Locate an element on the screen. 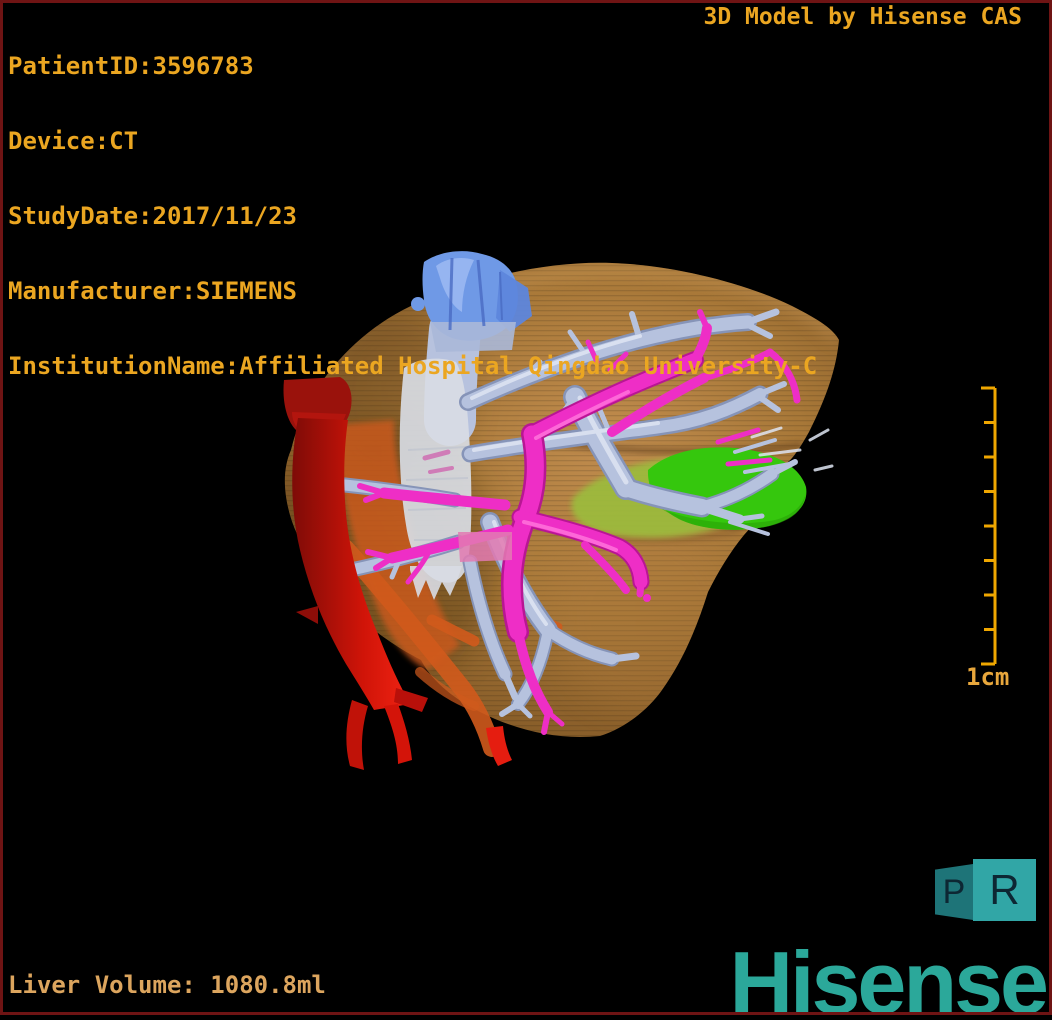 This screenshot has height=1020, width=1052. scale-unit-label: 1cm is located at coordinates (988, 677).